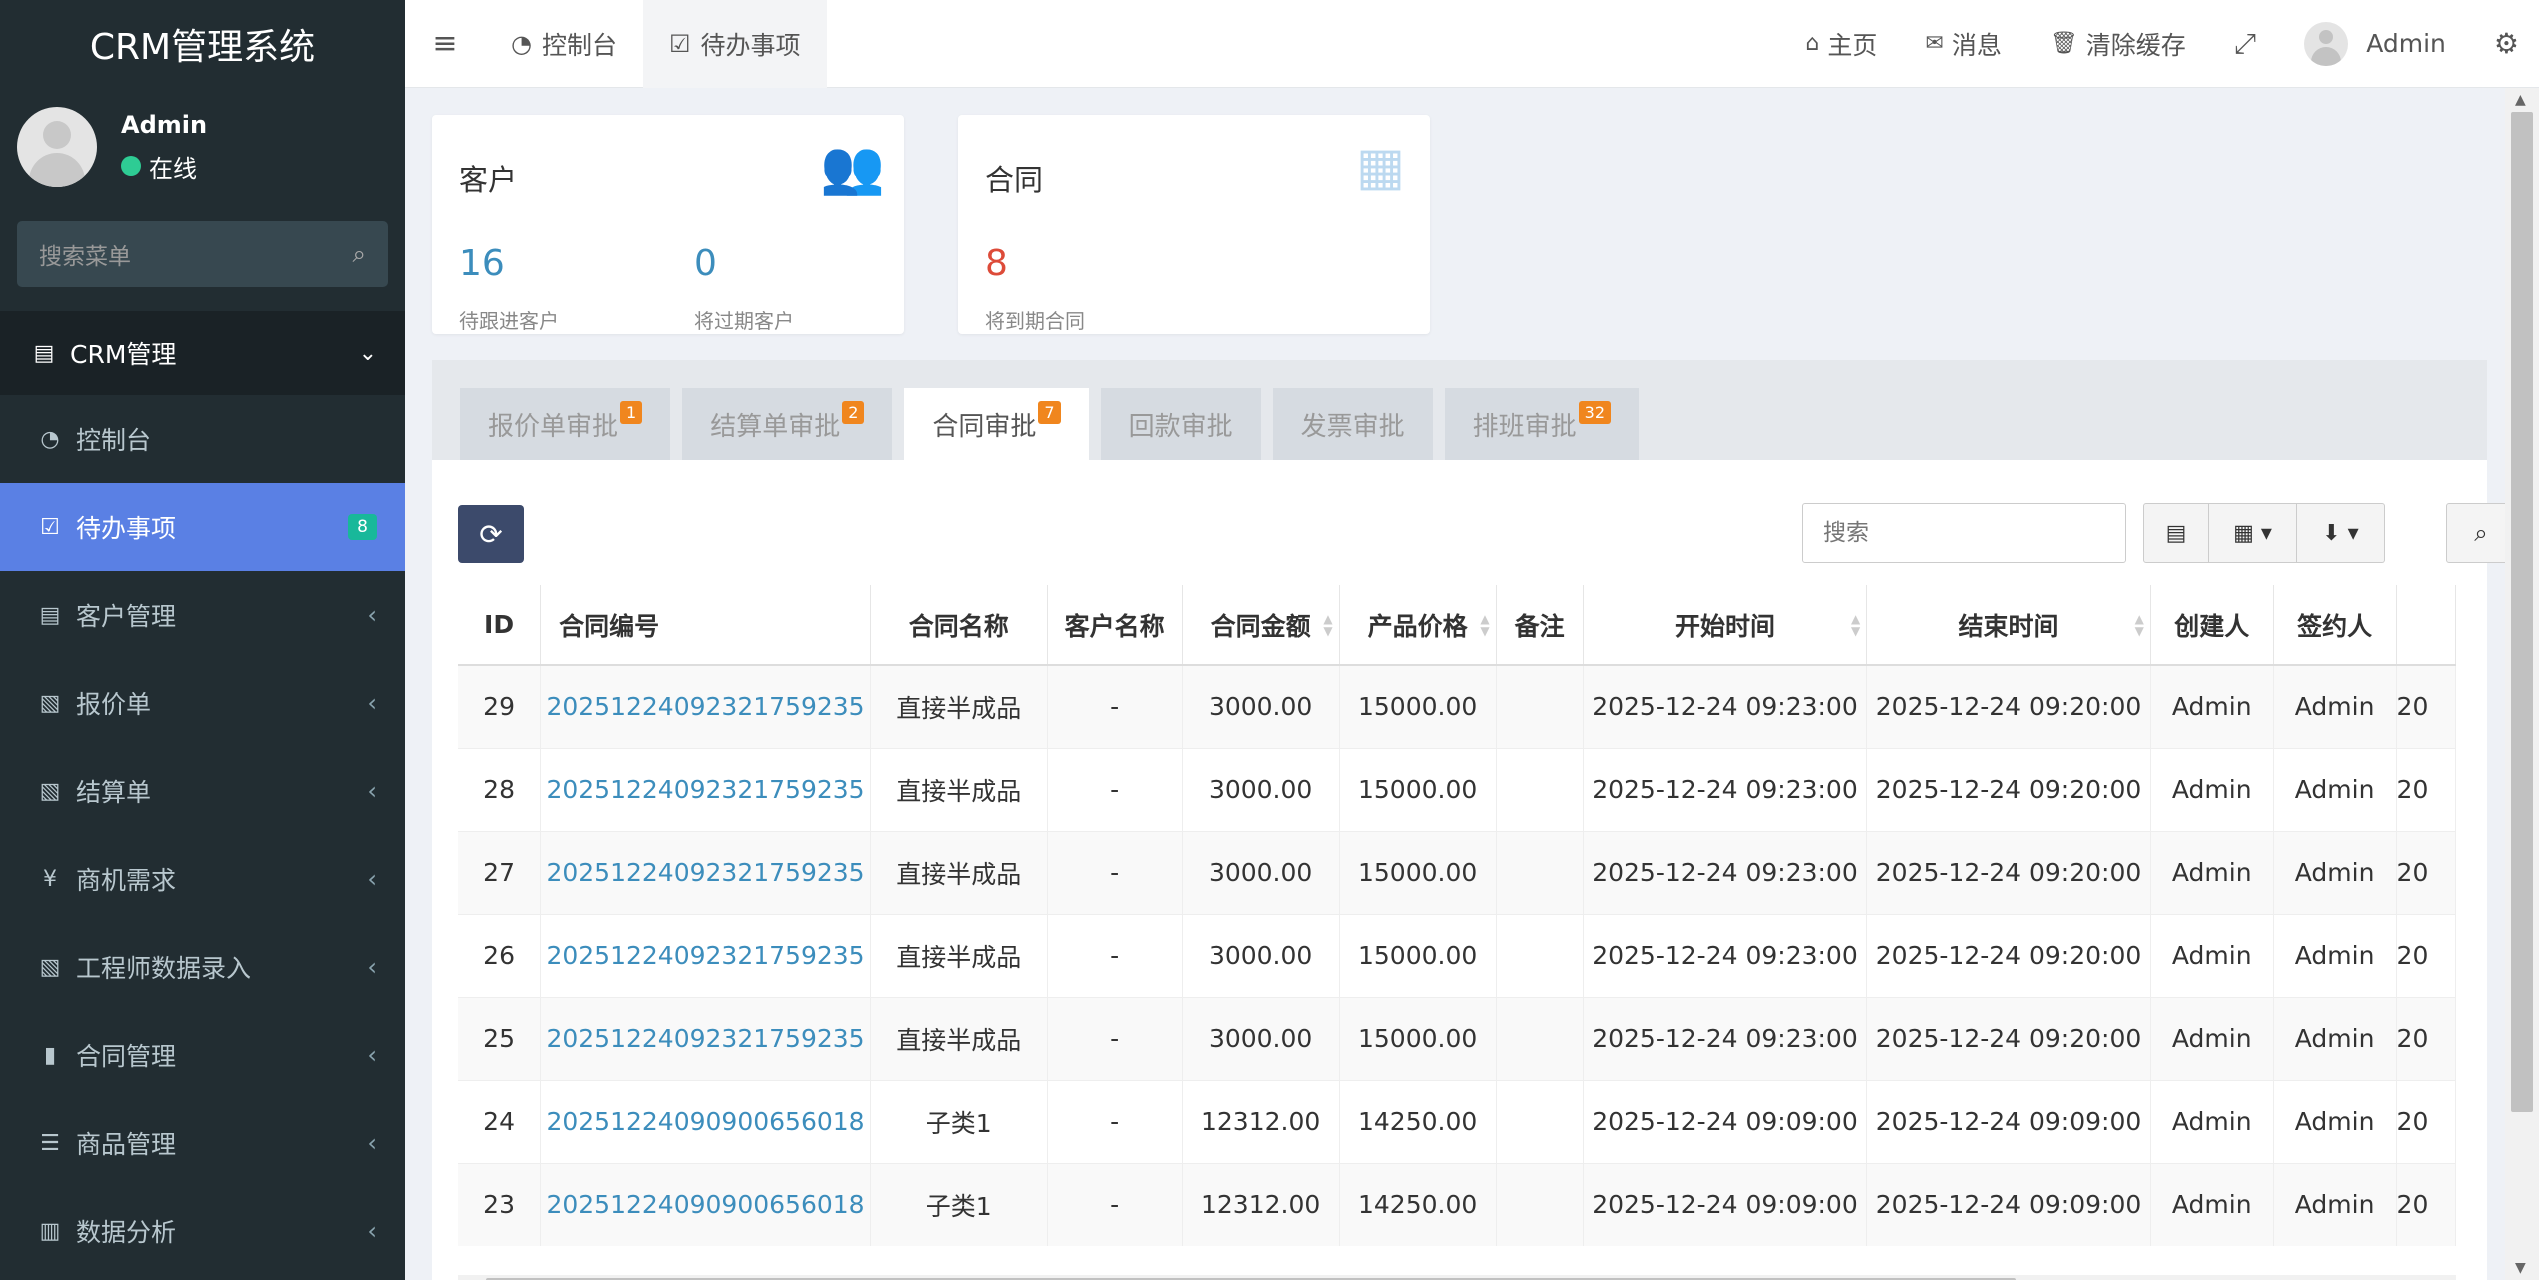  Describe the element at coordinates (1418, 625) in the screenshot. I see `column-header: 产品价格 ▲ ▼` at that location.